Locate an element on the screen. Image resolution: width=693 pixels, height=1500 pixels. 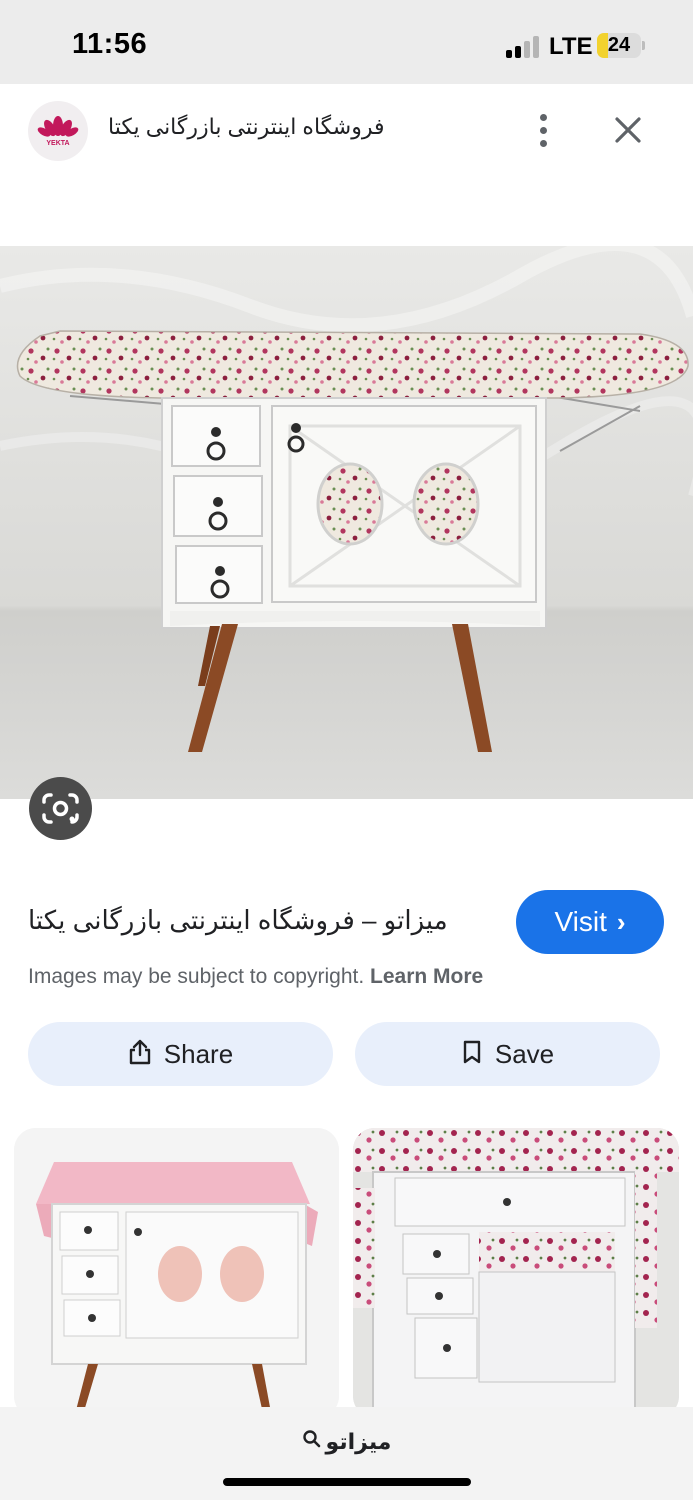
more-vertical-icon is located at coordinates (543, 130).